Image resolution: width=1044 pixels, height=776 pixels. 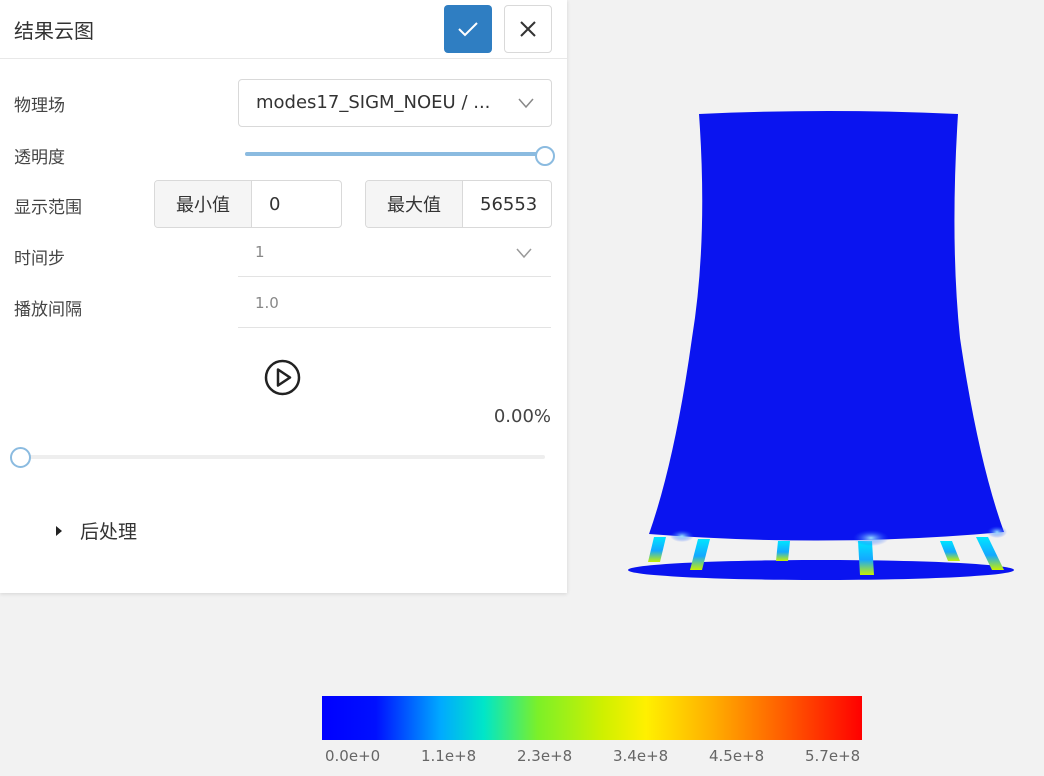 I want to click on post-processing-section: 后处理, so click(x=96, y=530).